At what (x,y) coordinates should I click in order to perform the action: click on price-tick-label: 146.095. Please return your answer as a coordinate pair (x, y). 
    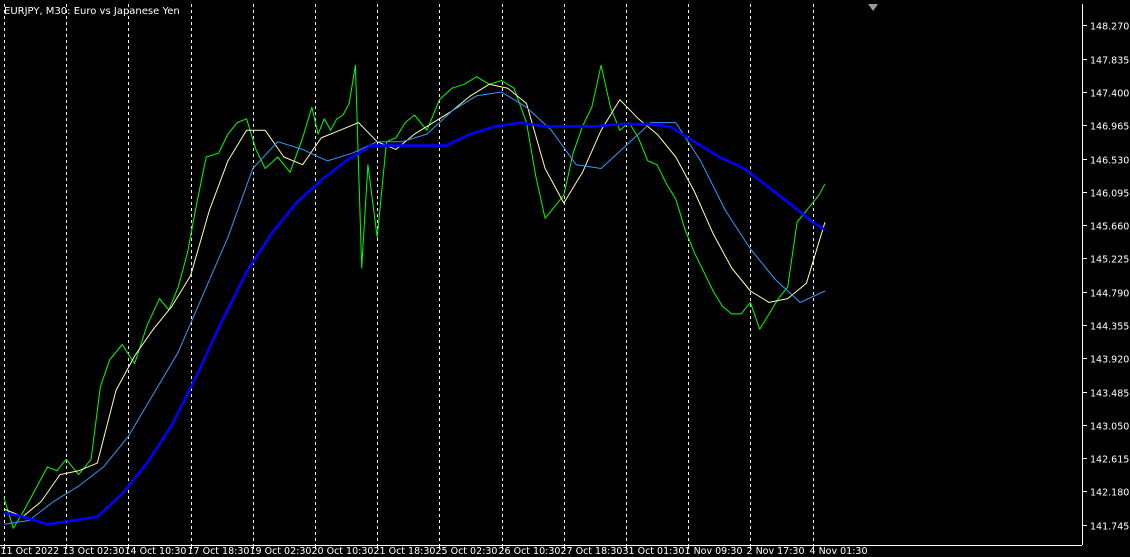
    Looking at the image, I should click on (1109, 194).